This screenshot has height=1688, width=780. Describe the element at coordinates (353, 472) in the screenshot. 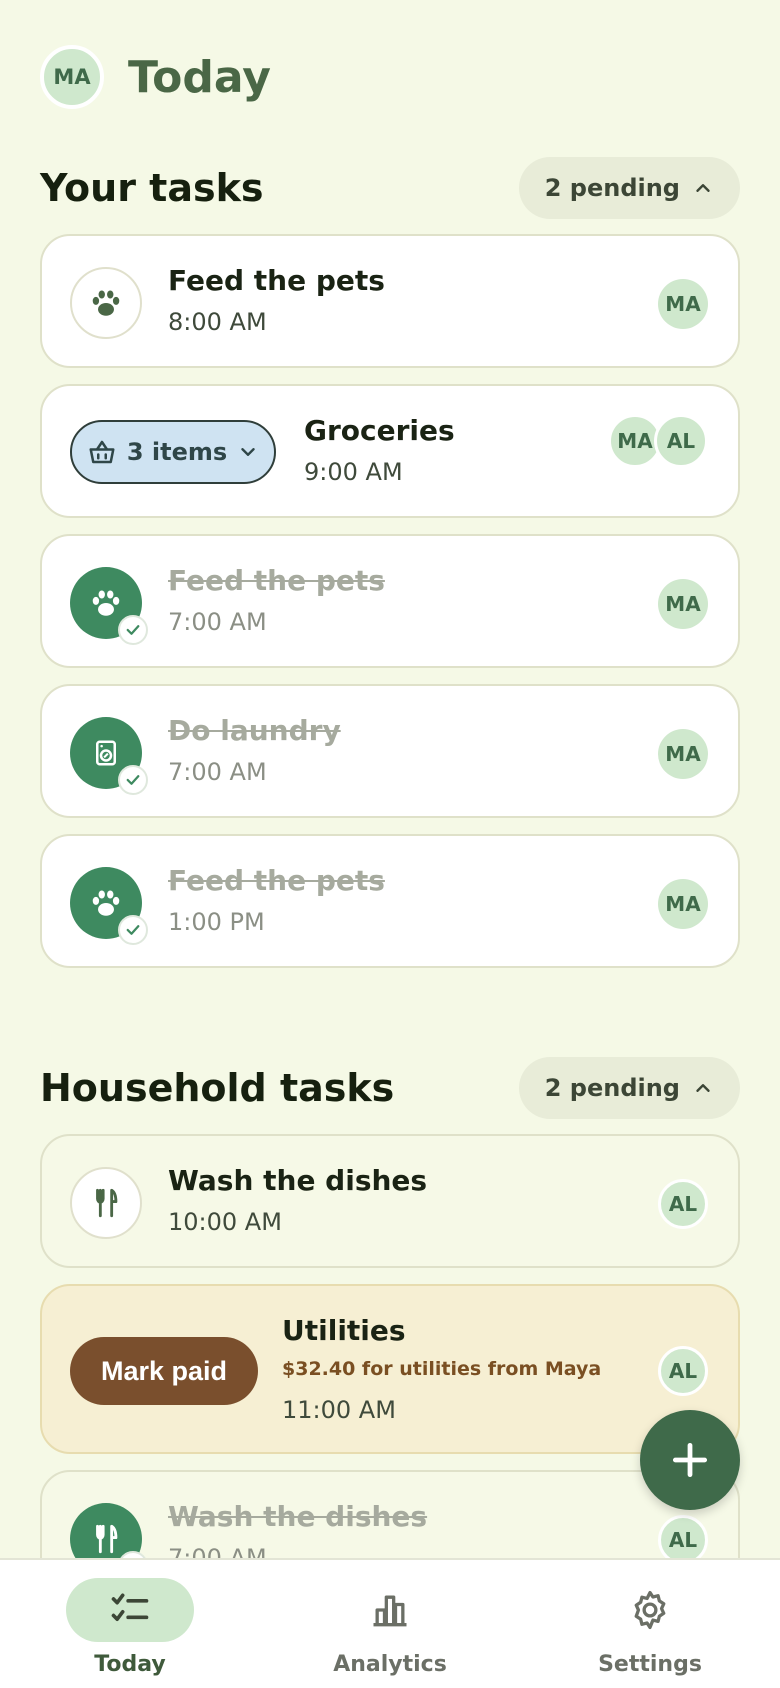

I see `task-time: 9:00 AM` at that location.